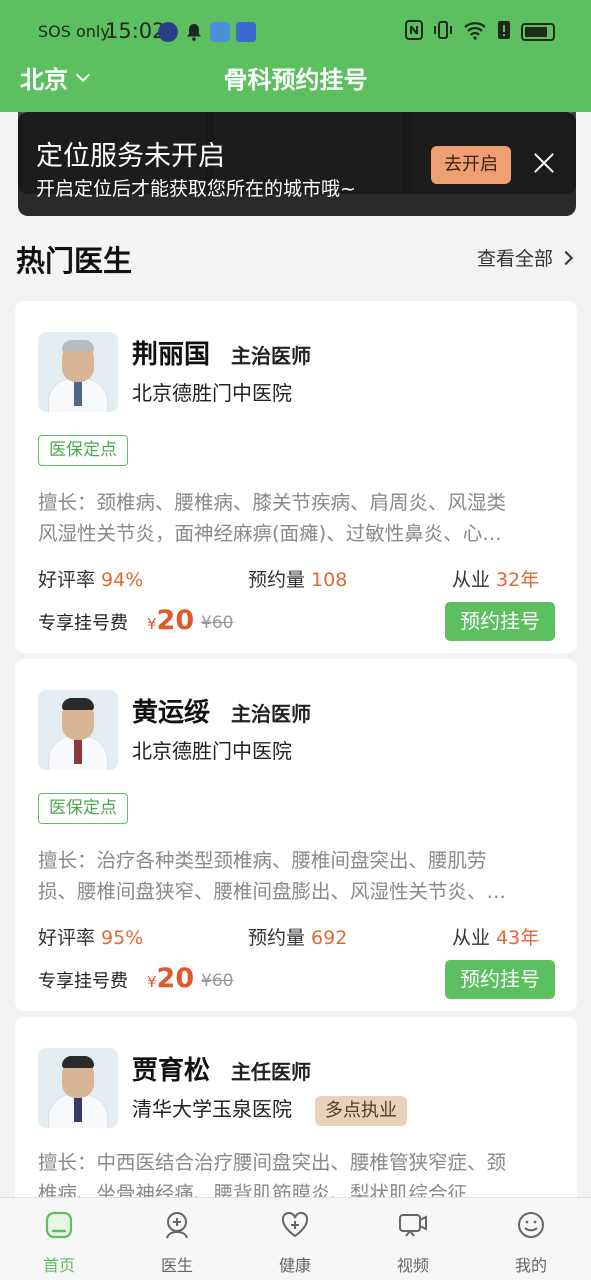  What do you see at coordinates (538, 32) in the screenshot?
I see `battery-icon` at bounding box center [538, 32].